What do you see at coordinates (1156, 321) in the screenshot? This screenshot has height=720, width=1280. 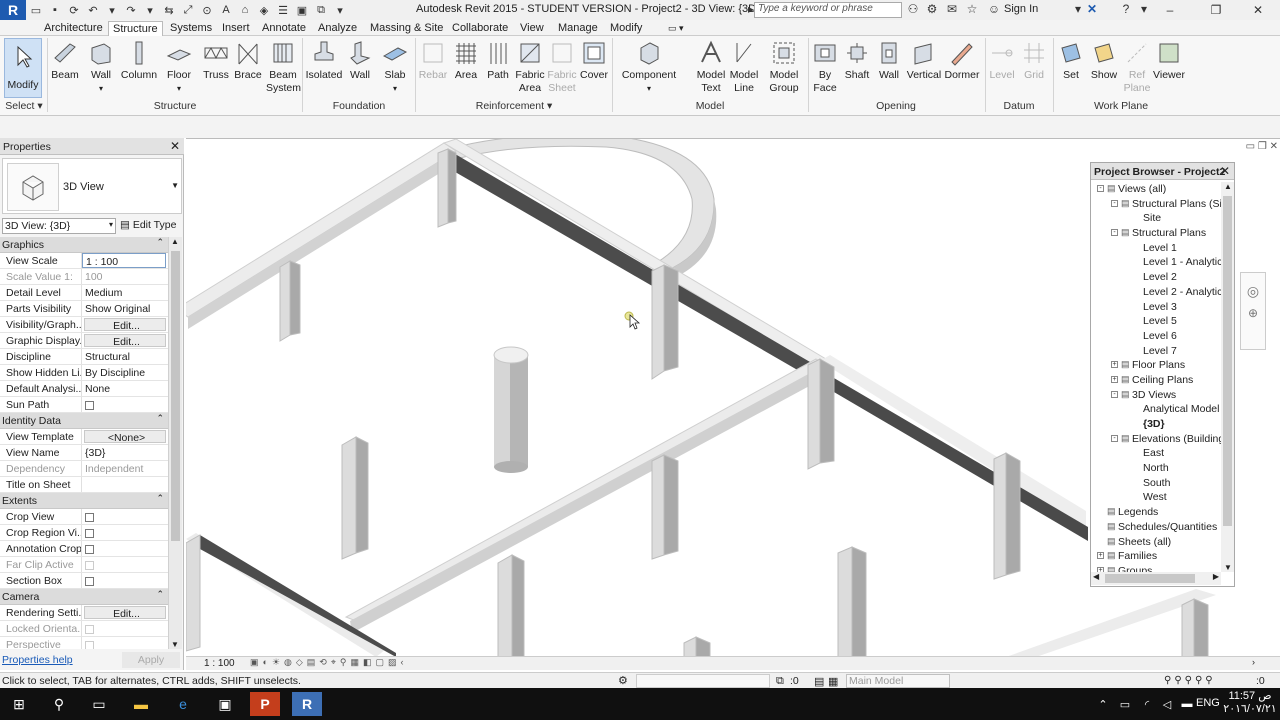 I see `browser-node: Level 5` at bounding box center [1156, 321].